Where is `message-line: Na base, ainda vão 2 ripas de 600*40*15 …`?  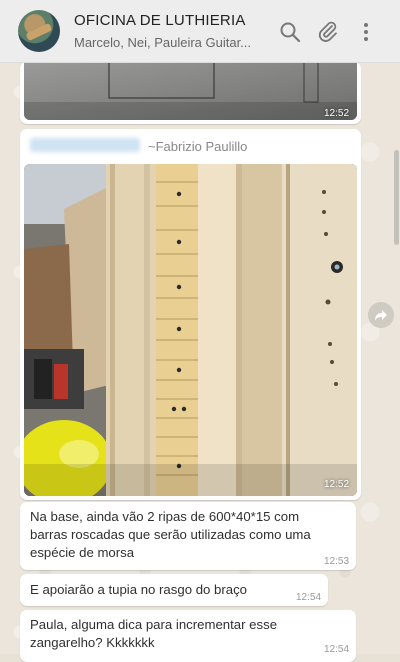
message-line: Na base, ainda vão 2 ripas de 600*40*15 … is located at coordinates (165, 516).